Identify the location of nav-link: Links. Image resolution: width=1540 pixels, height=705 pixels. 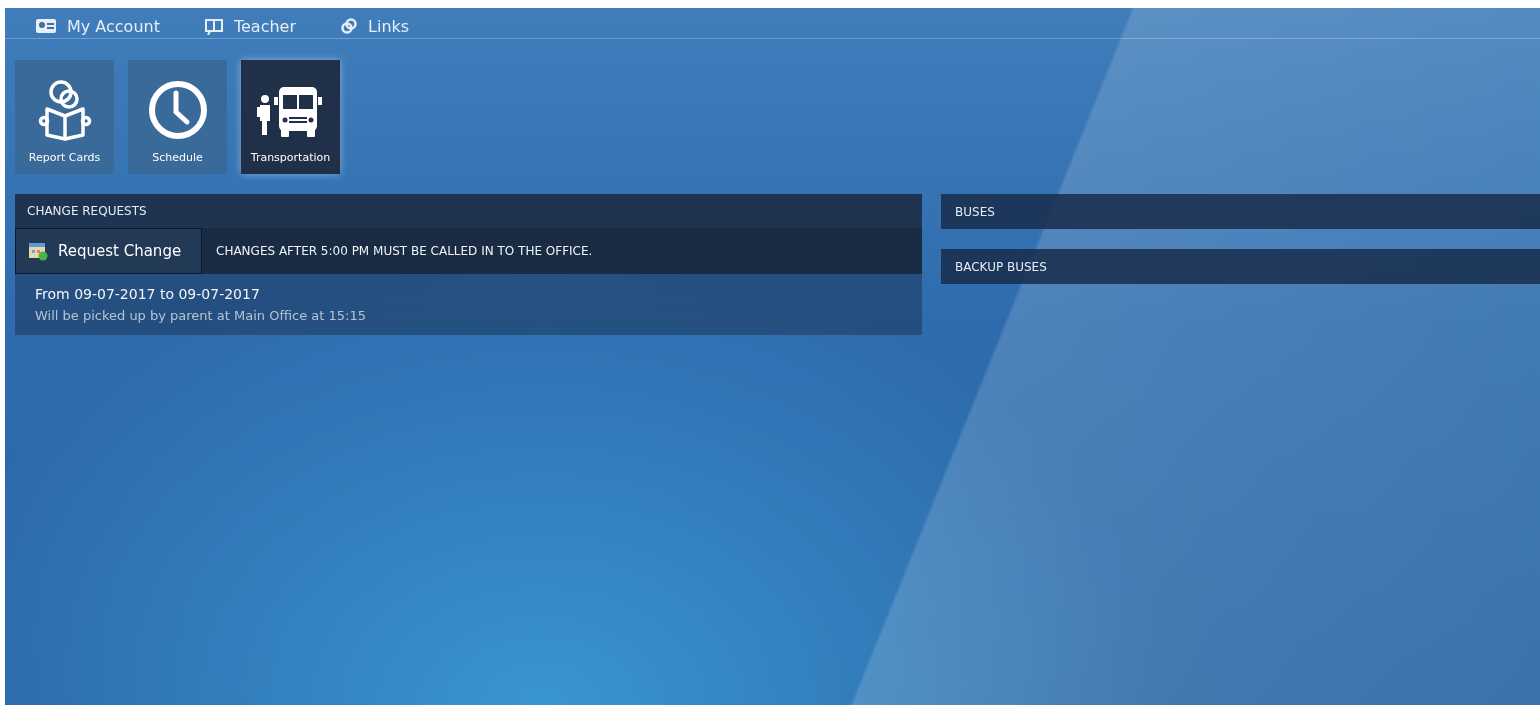
(375, 26).